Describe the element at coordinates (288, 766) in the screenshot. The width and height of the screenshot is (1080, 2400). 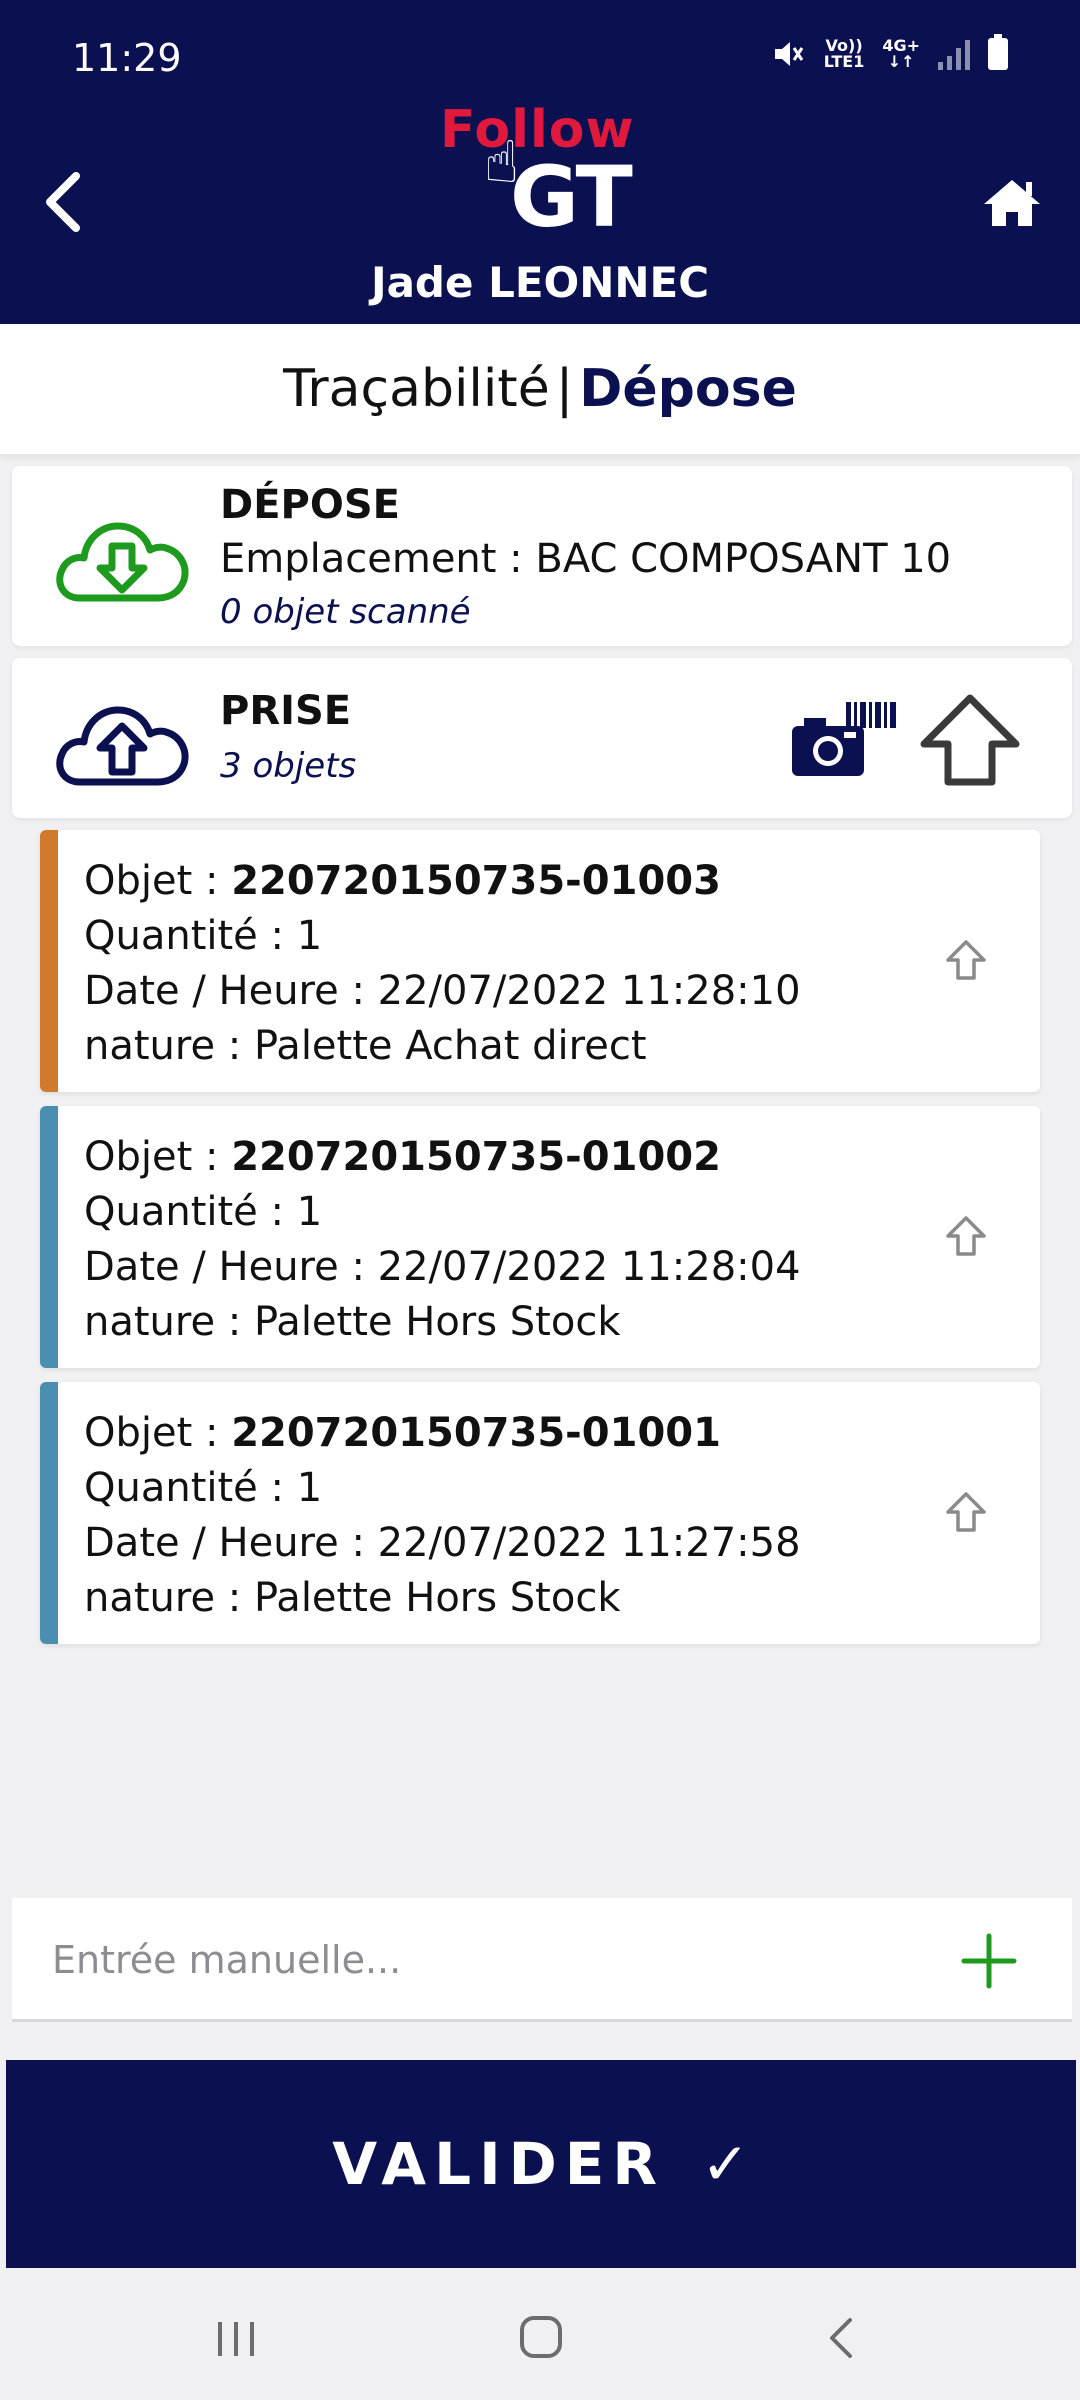
I see `object-count: 3 objets` at that location.